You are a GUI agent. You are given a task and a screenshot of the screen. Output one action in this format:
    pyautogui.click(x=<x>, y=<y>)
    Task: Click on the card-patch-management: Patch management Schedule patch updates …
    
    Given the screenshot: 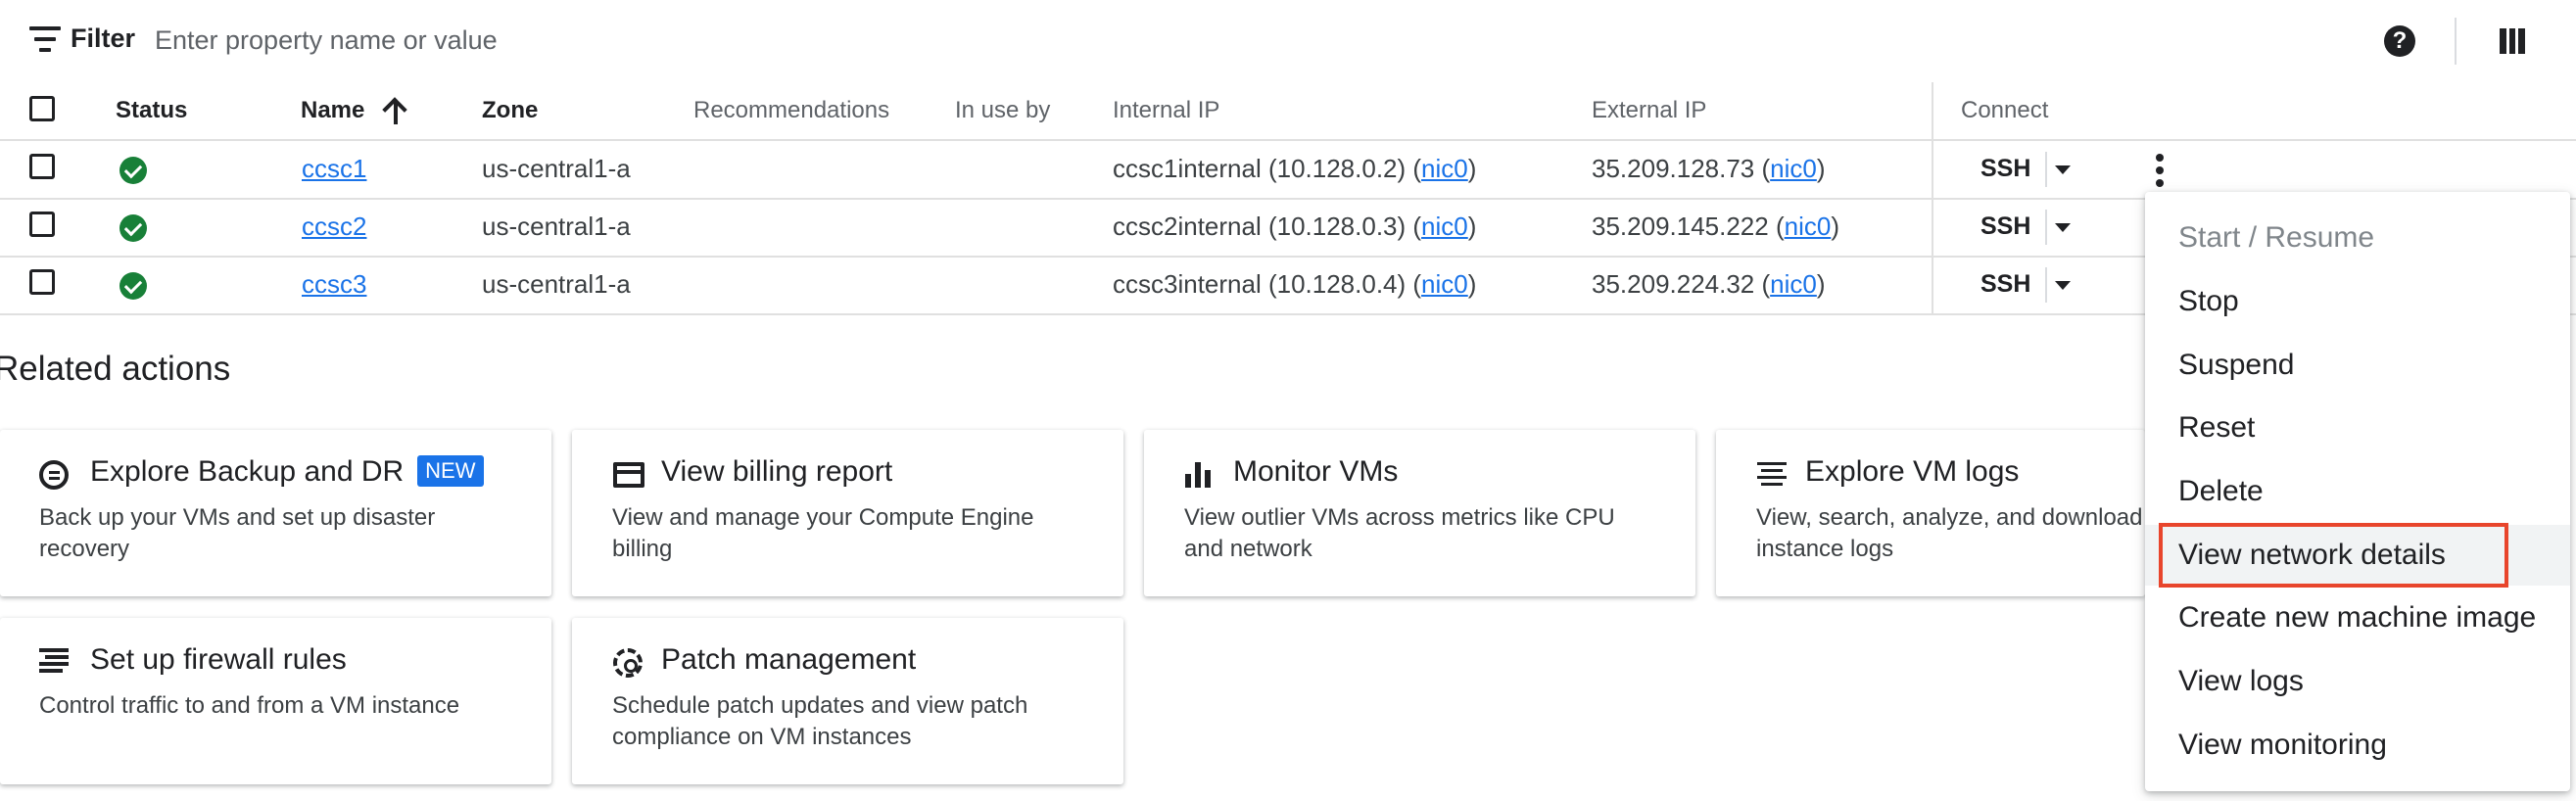 What is the action you would take?
    pyautogui.click(x=847, y=701)
    